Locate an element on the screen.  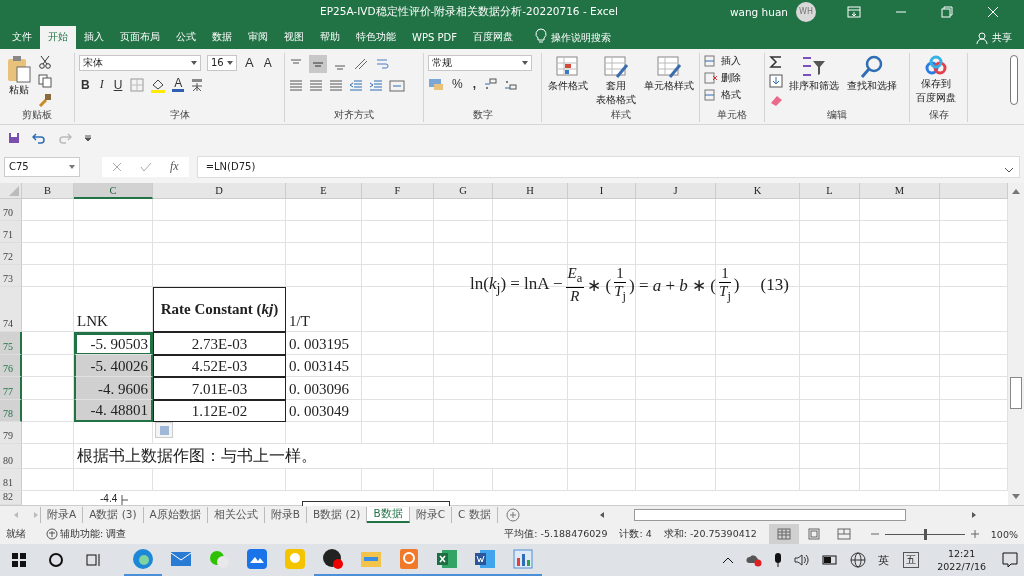
scroll-right-icon is located at coordinates (973, 515).